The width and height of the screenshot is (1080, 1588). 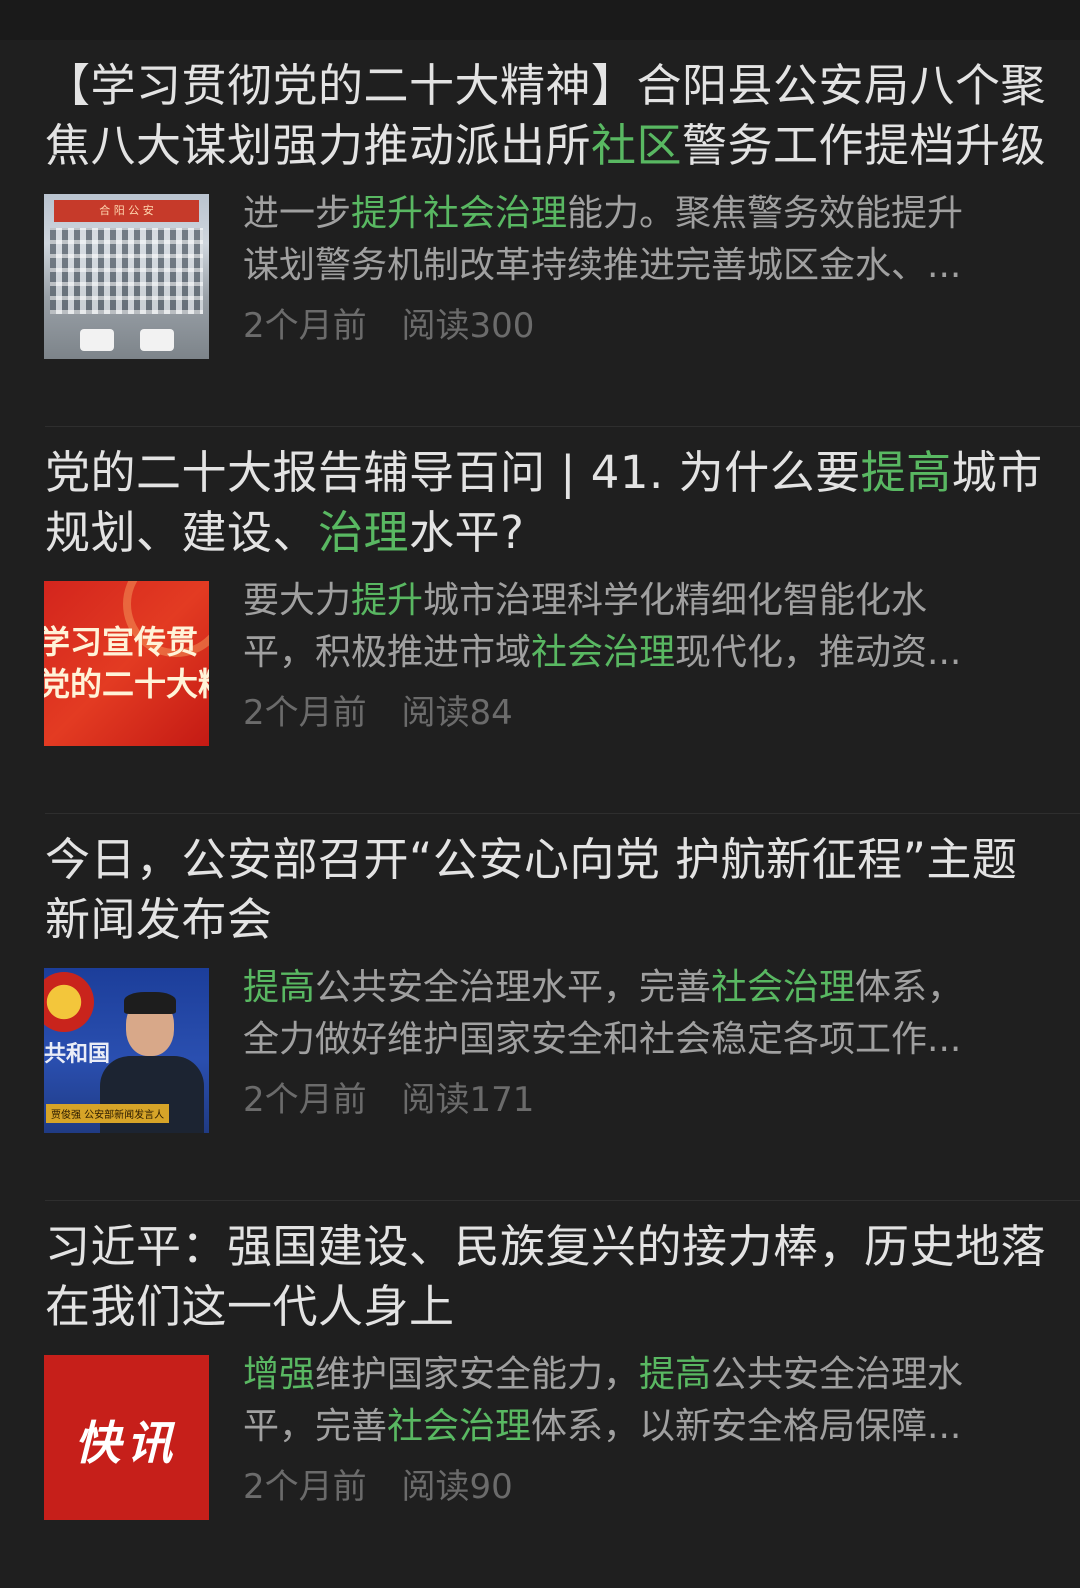 I want to click on flash-news-label: 快讯, so click(x=126, y=1443).